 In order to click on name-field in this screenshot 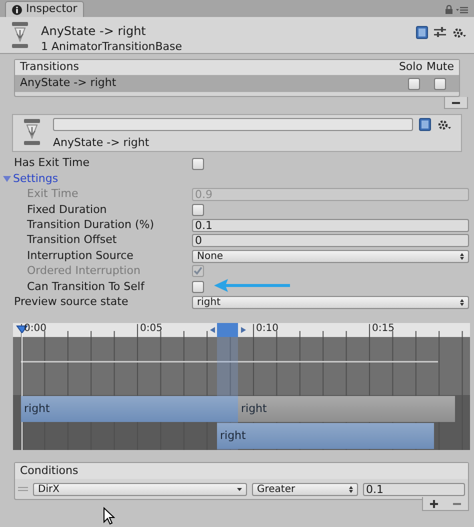, I will do `click(233, 124)`.